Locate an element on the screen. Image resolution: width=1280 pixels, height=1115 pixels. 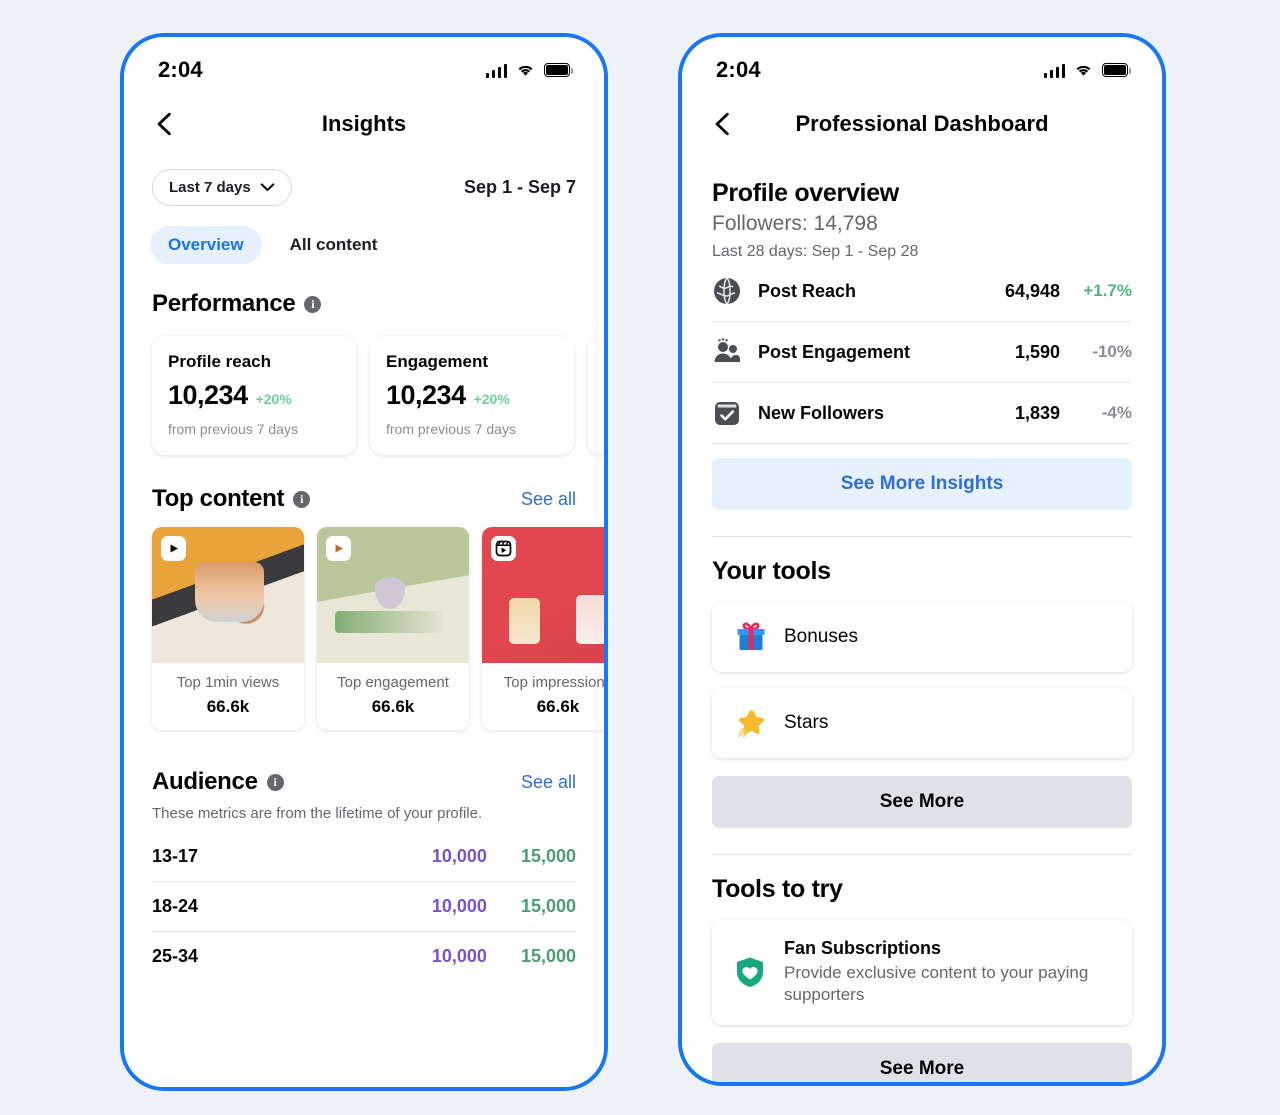
cellular-bars-icon is located at coordinates (1054, 70).